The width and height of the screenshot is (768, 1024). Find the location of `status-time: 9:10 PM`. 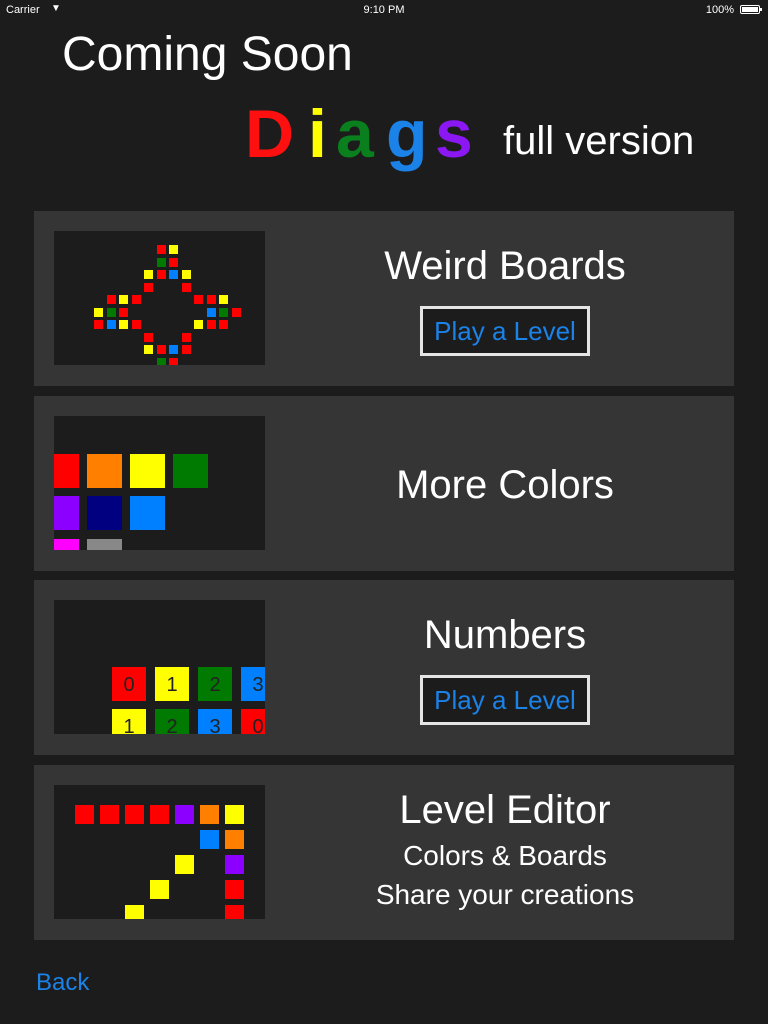

status-time: 9:10 PM is located at coordinates (384, 10).